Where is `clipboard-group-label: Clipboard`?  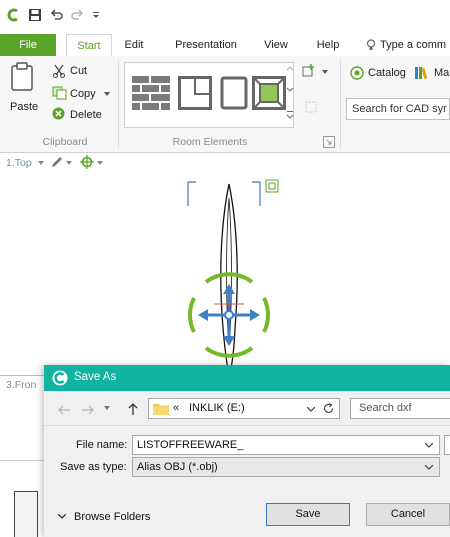 clipboard-group-label: Clipboard is located at coordinates (65, 142).